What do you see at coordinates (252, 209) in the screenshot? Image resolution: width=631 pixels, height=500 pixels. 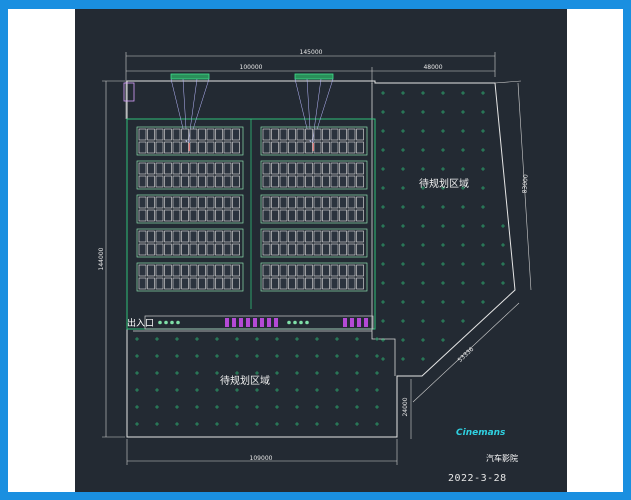 I see `parking-stalls` at bounding box center [252, 209].